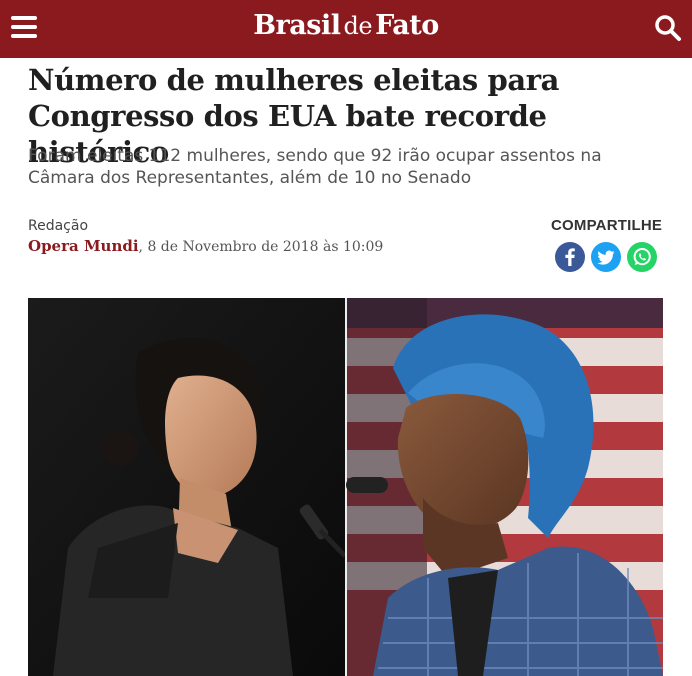  I want to click on share-twitter-button, so click(606, 257).